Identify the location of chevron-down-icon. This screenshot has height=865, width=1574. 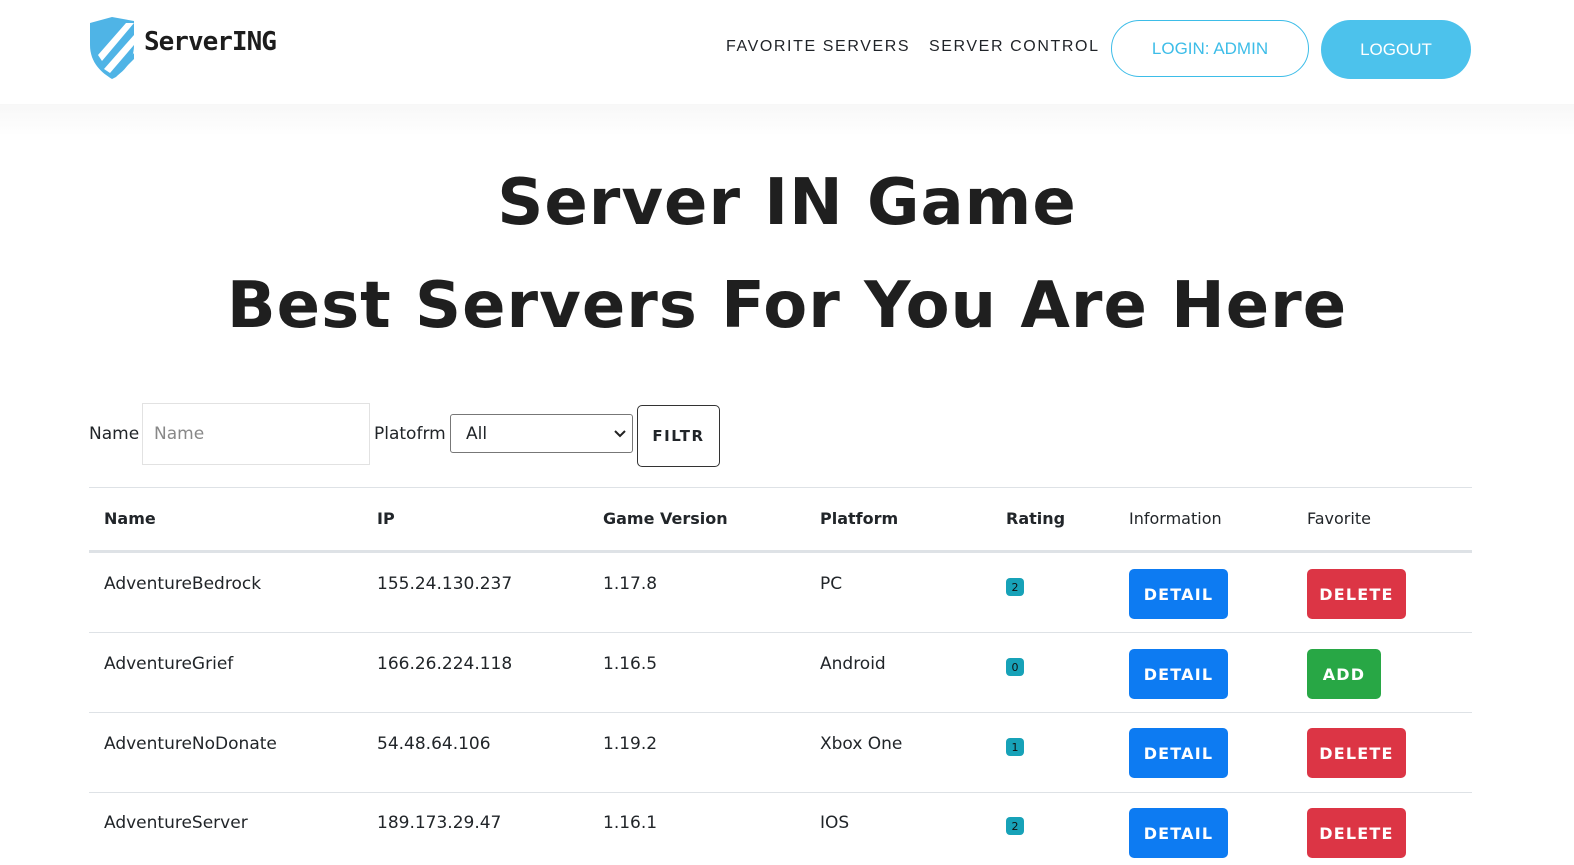
(620, 434).